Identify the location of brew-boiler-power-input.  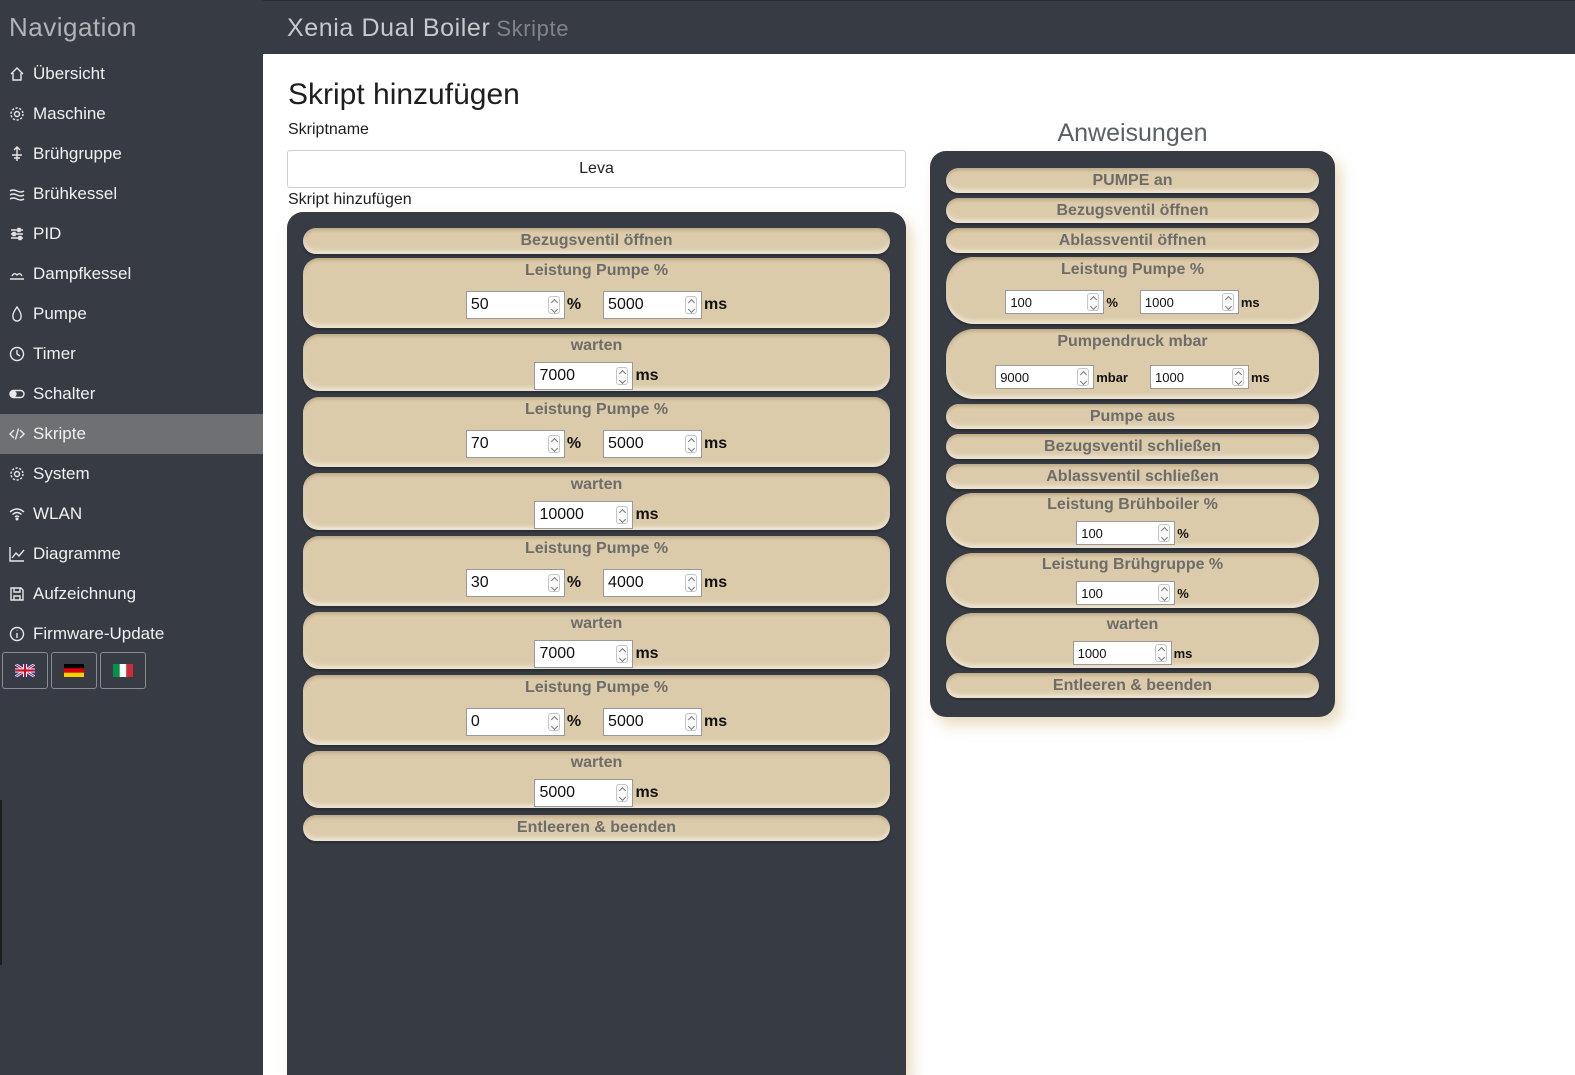
(1126, 533).